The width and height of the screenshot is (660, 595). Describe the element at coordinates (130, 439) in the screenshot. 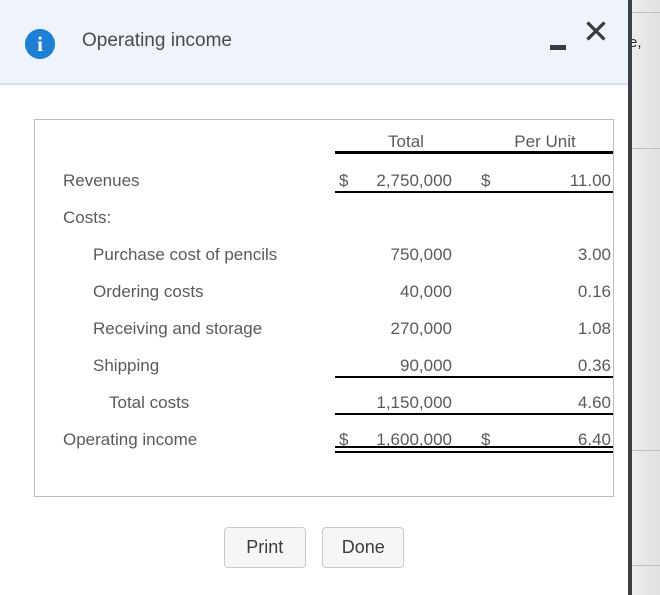

I see `row-label: Operating income` at that location.